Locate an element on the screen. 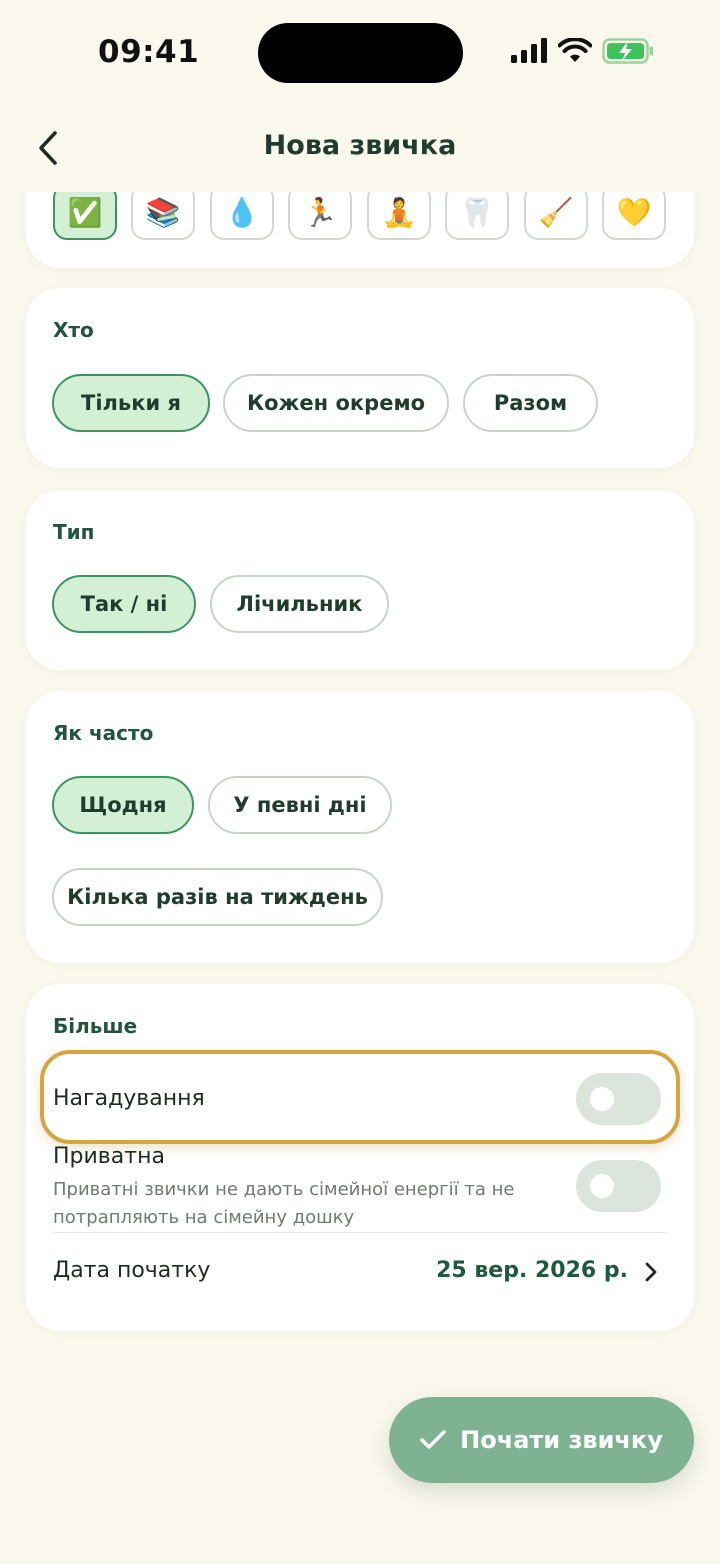  emoji-glyph: 💧 is located at coordinates (242, 212).